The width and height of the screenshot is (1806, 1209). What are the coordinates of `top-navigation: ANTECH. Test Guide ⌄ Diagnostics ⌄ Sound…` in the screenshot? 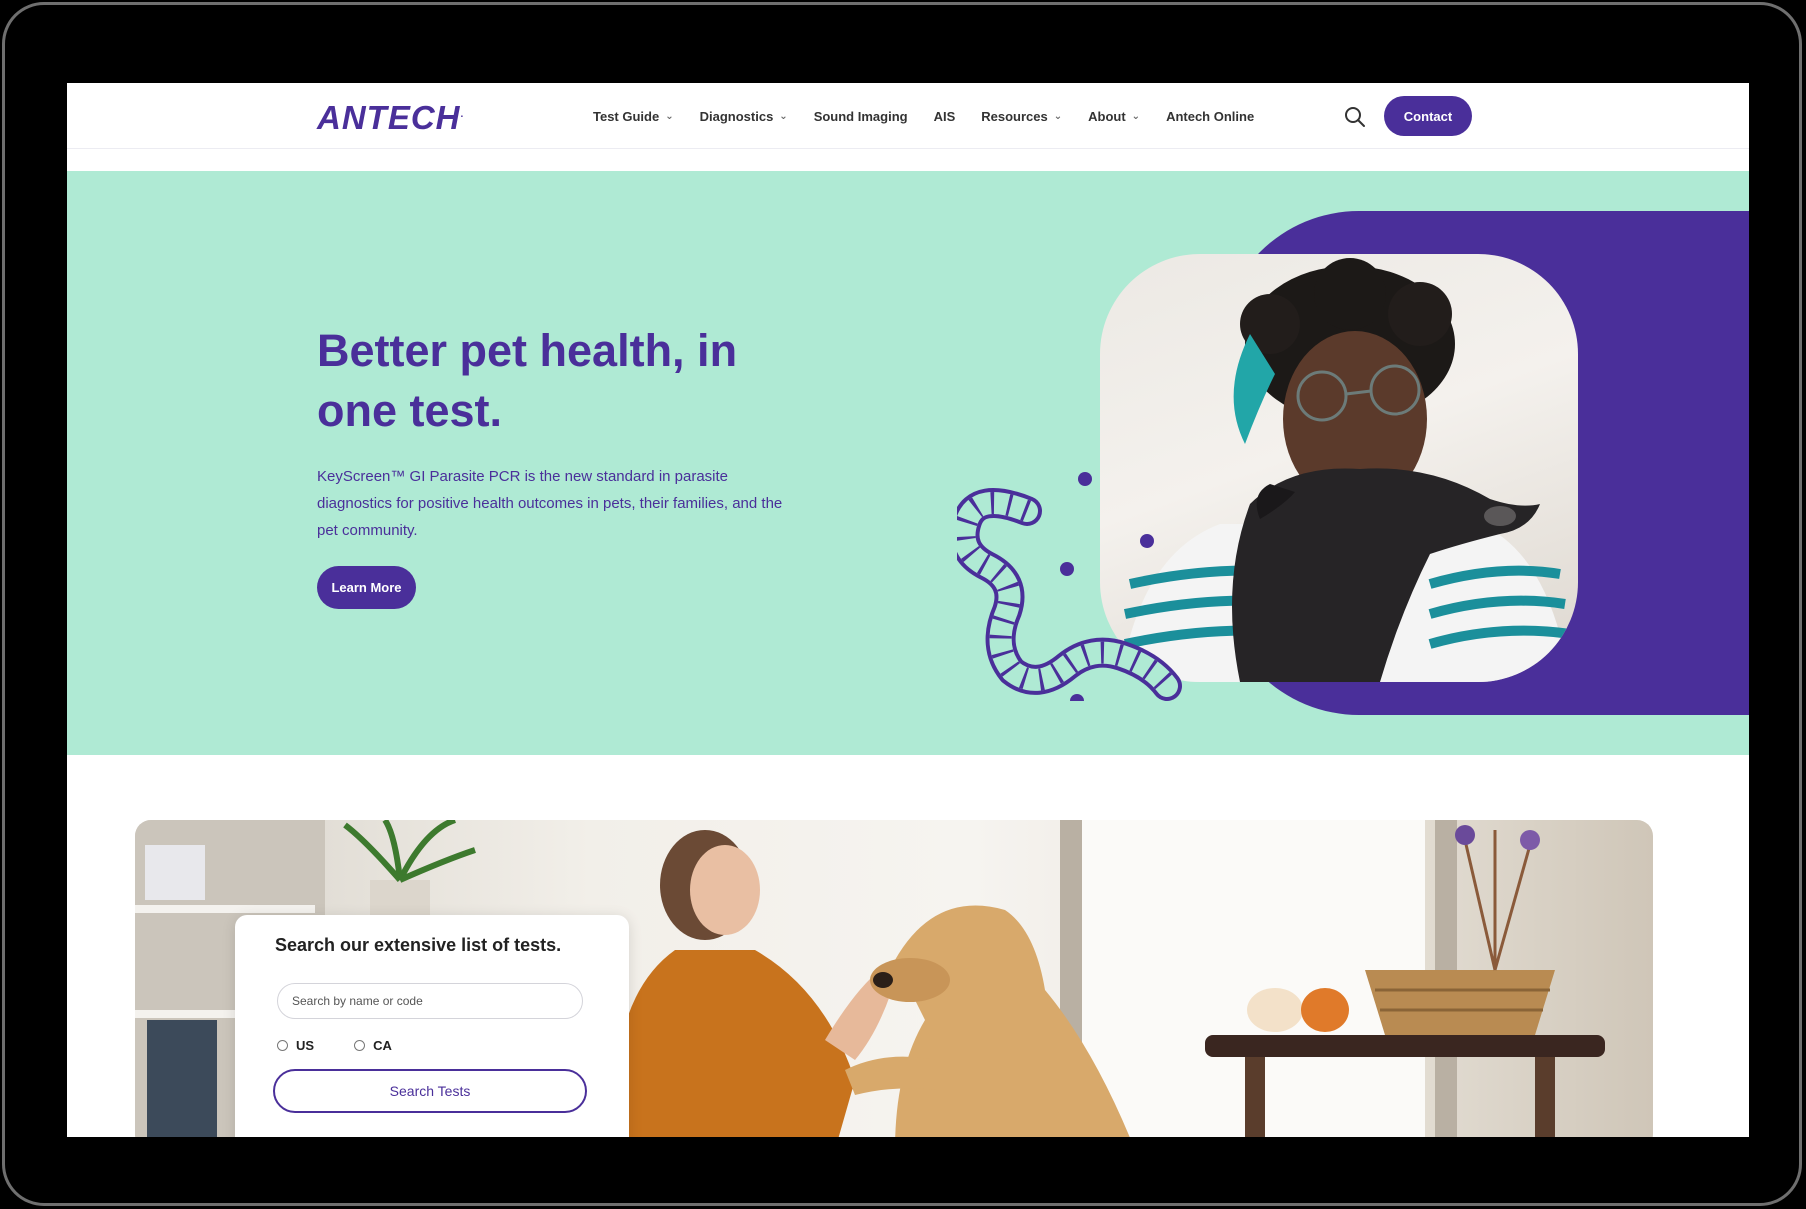 It's located at (908, 116).